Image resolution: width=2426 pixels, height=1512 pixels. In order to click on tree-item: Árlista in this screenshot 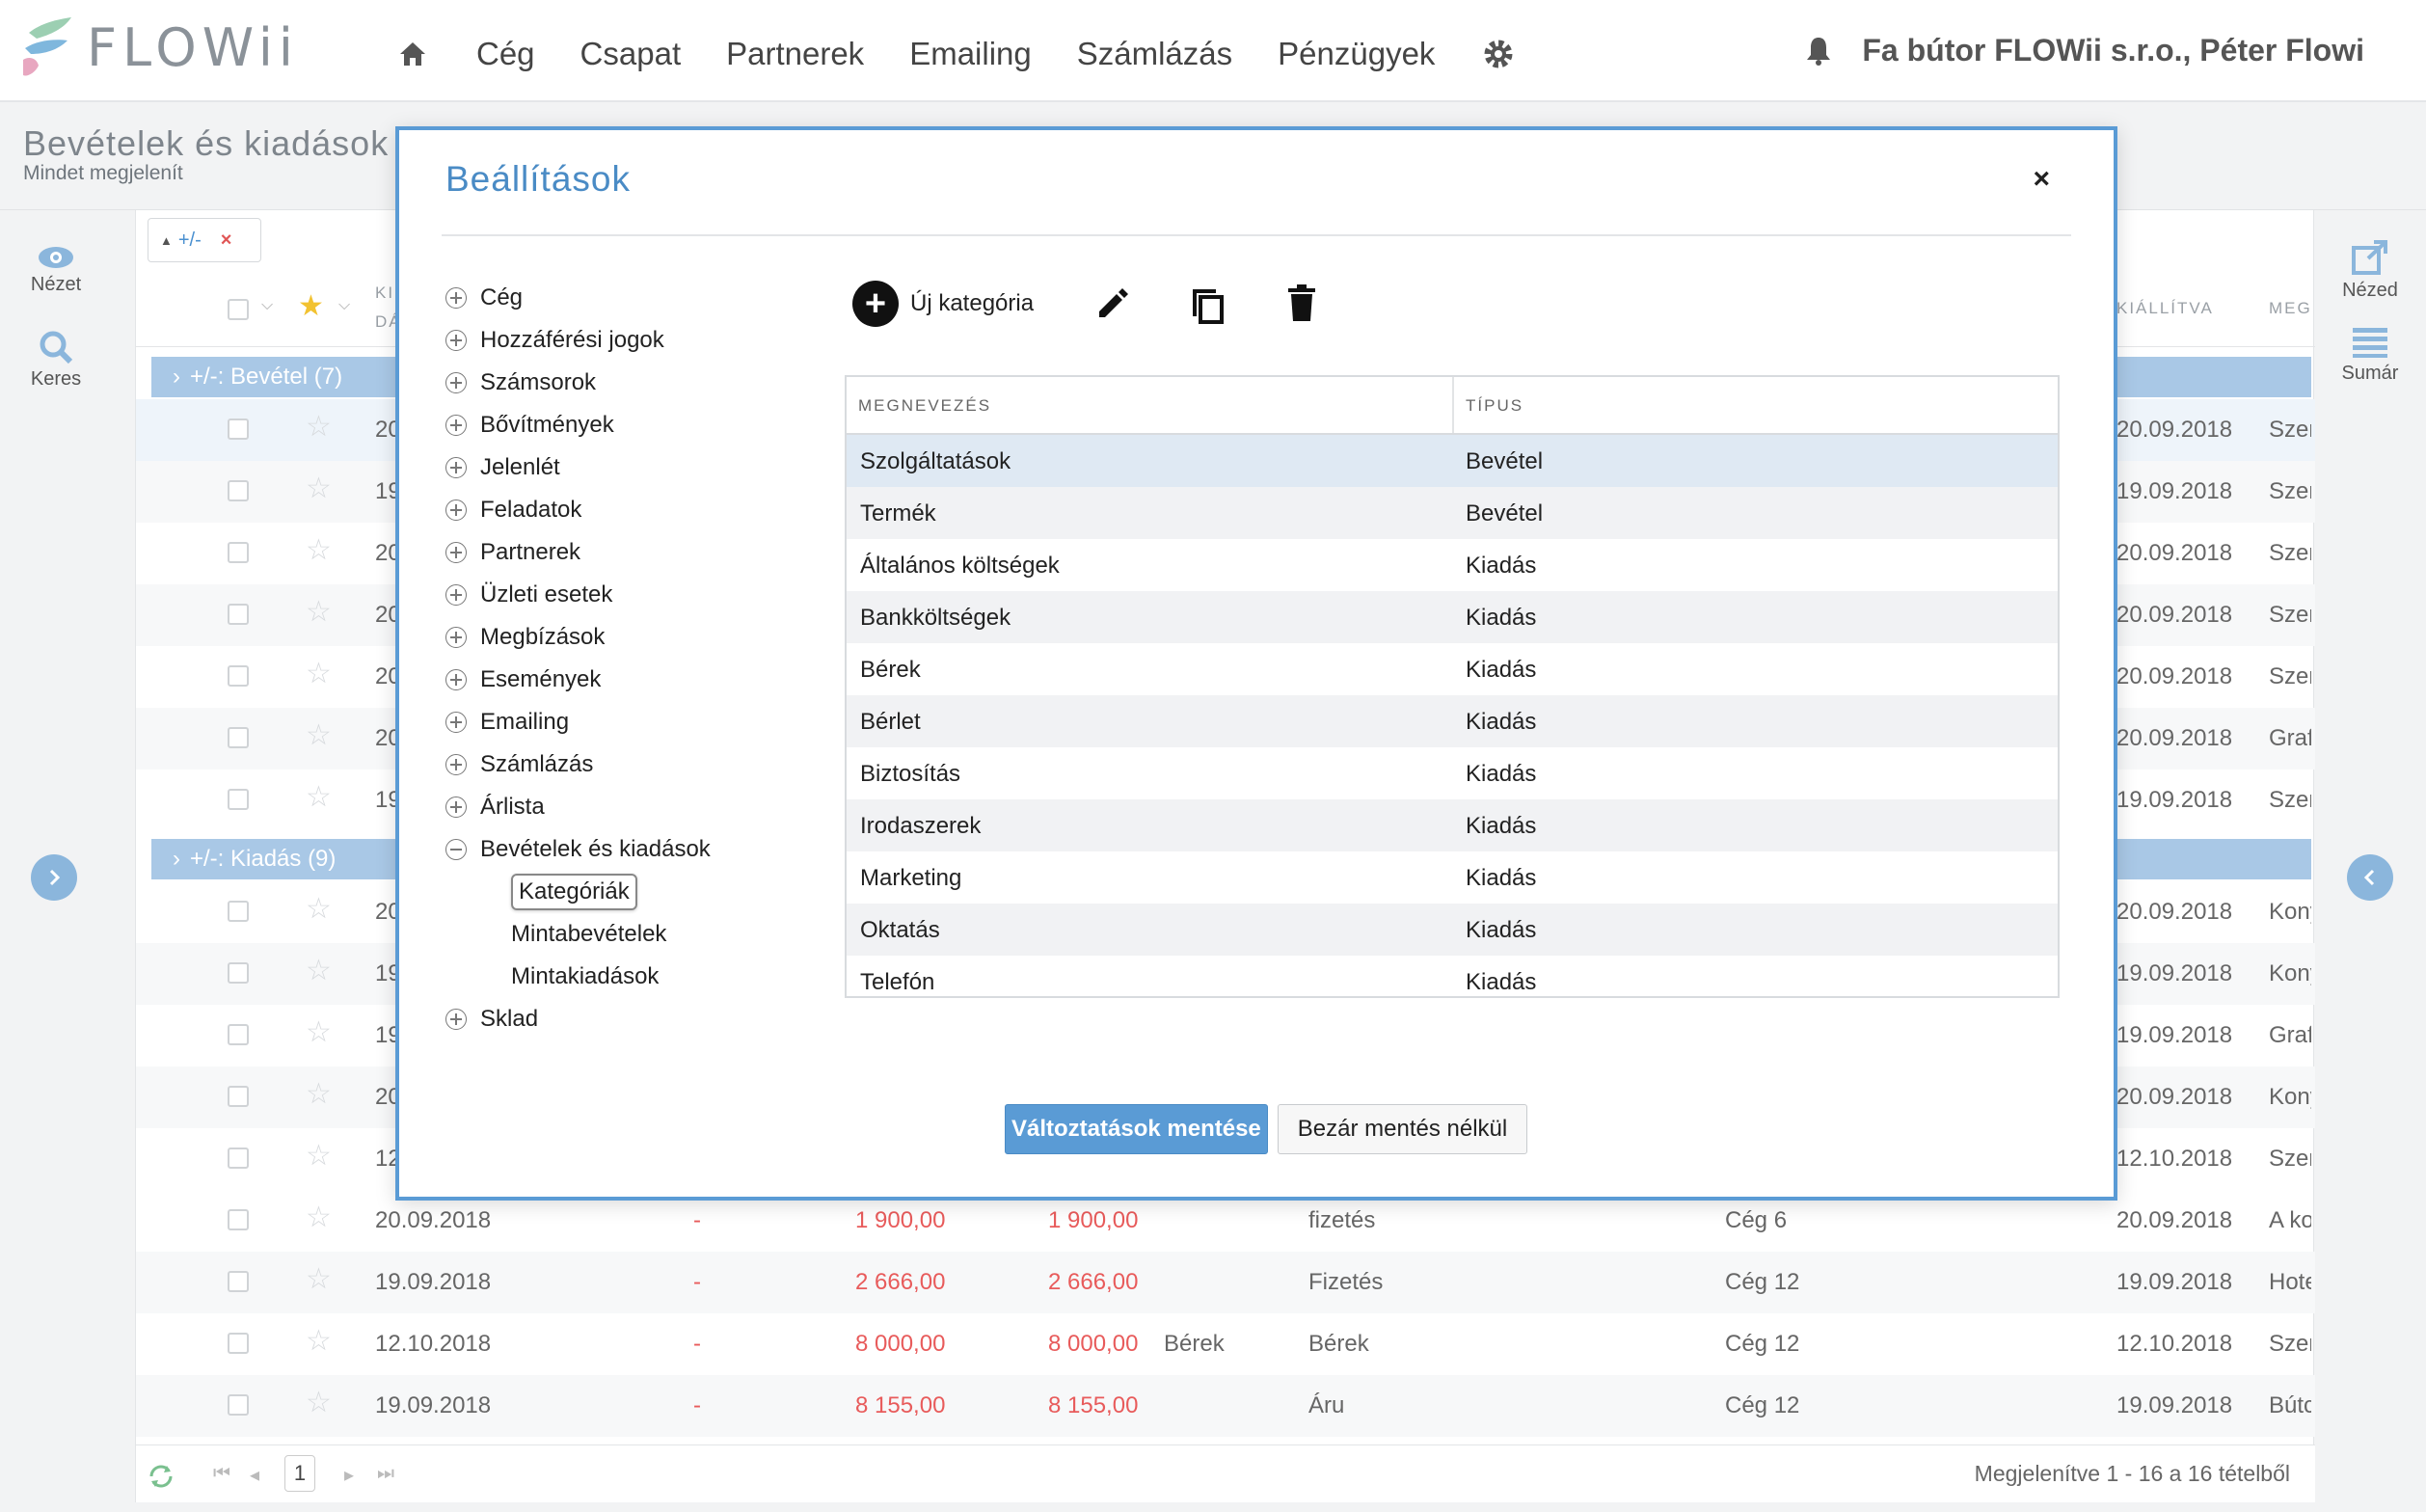, I will do `click(628, 807)`.